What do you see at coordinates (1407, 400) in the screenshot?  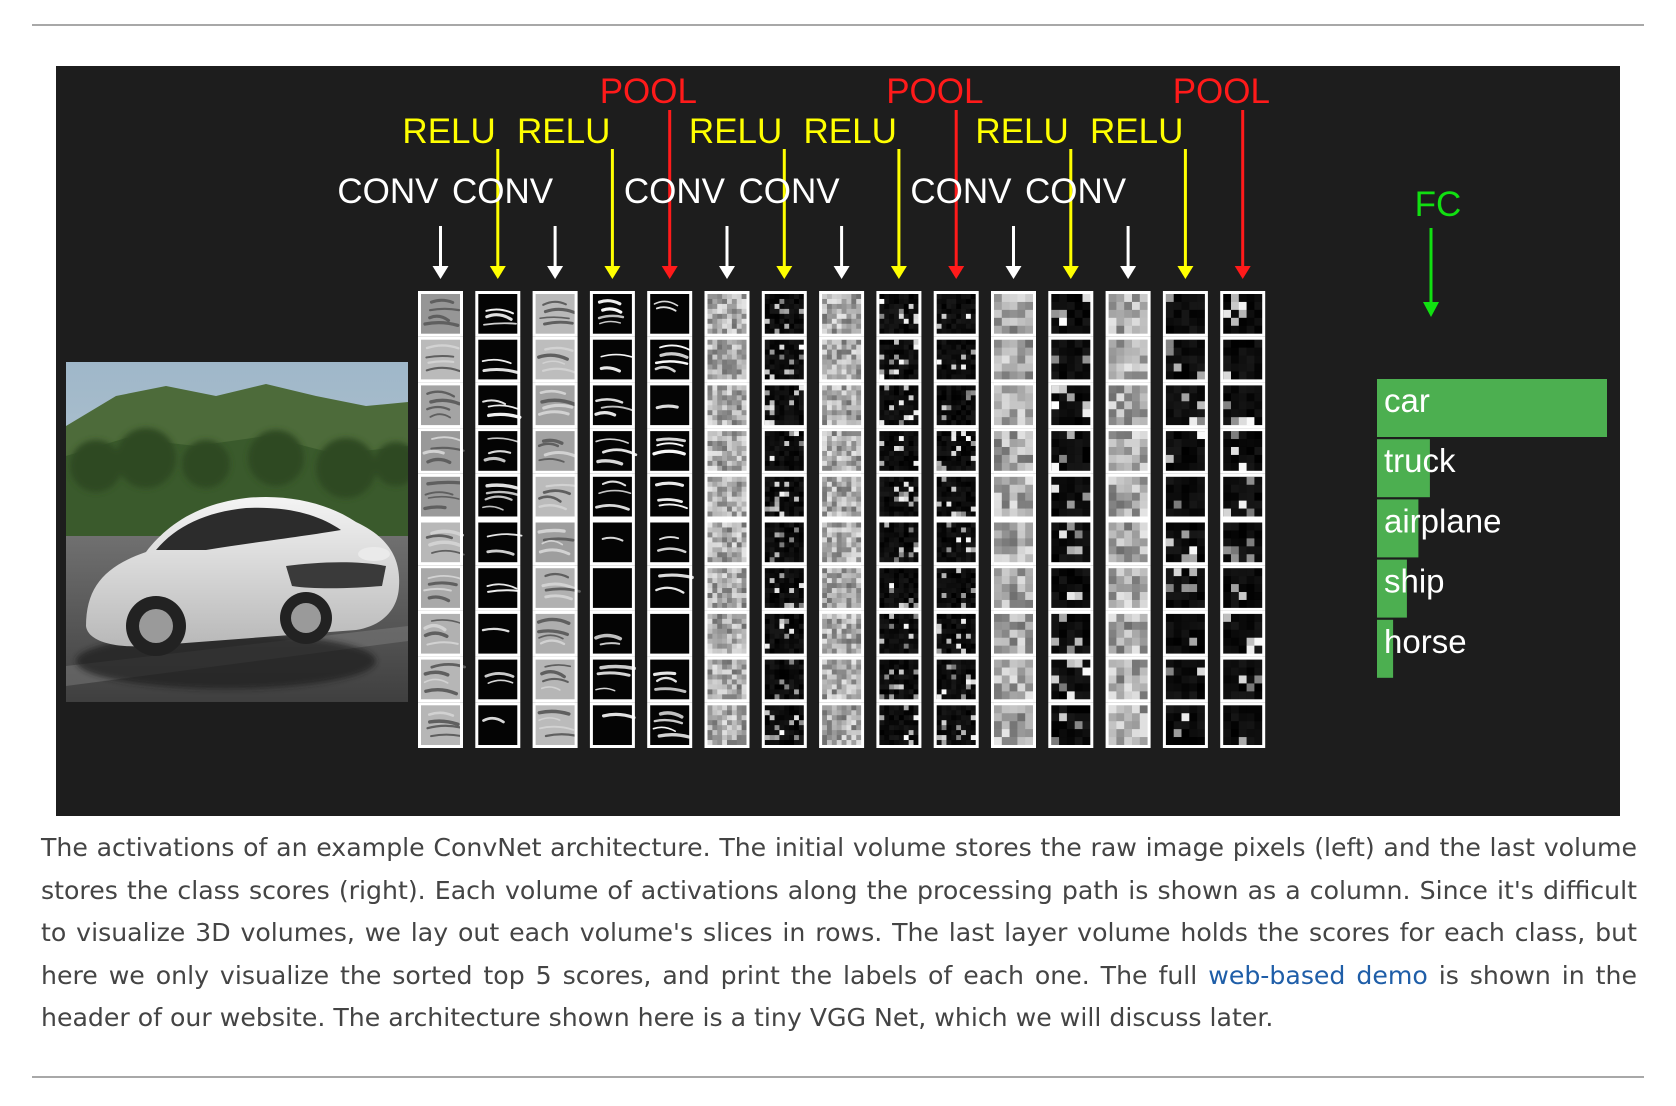 I see `score-label: car` at bounding box center [1407, 400].